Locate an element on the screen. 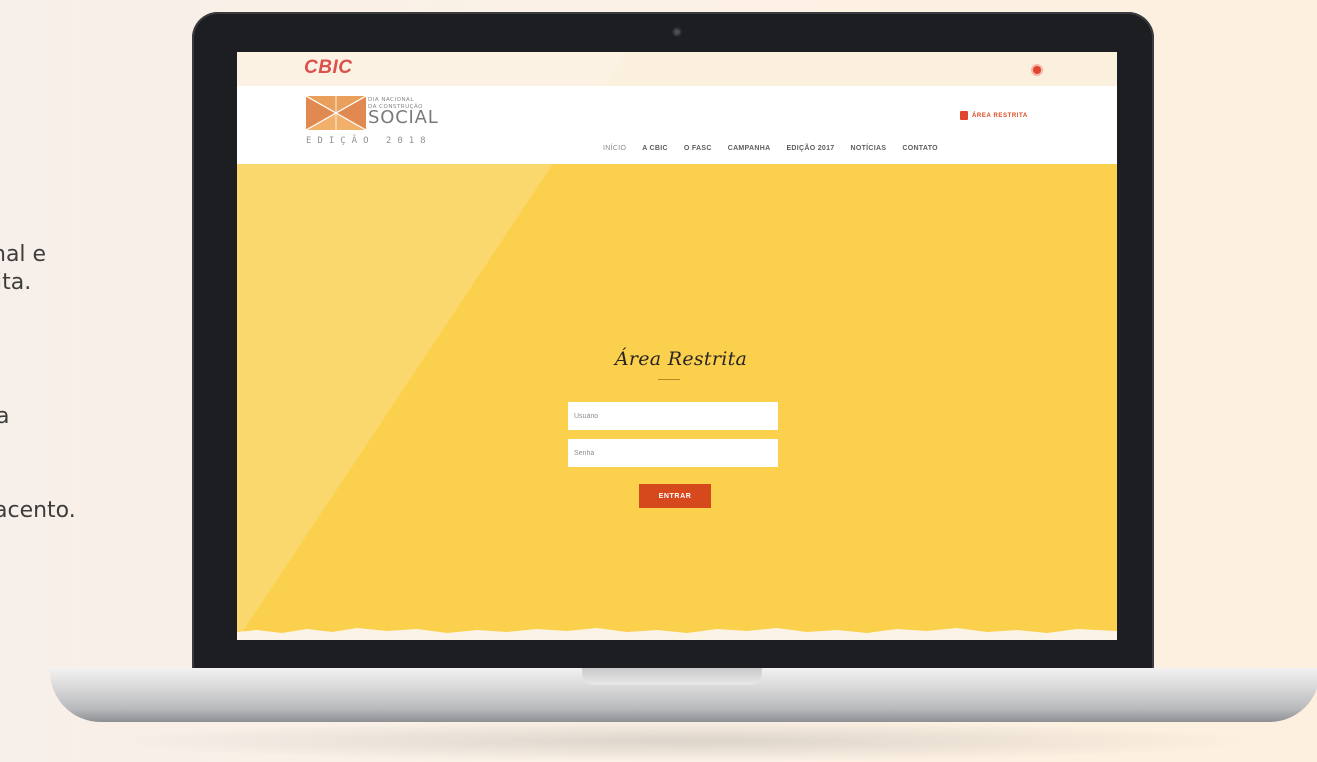 This screenshot has width=1317, height=762. title-divider is located at coordinates (669, 379).